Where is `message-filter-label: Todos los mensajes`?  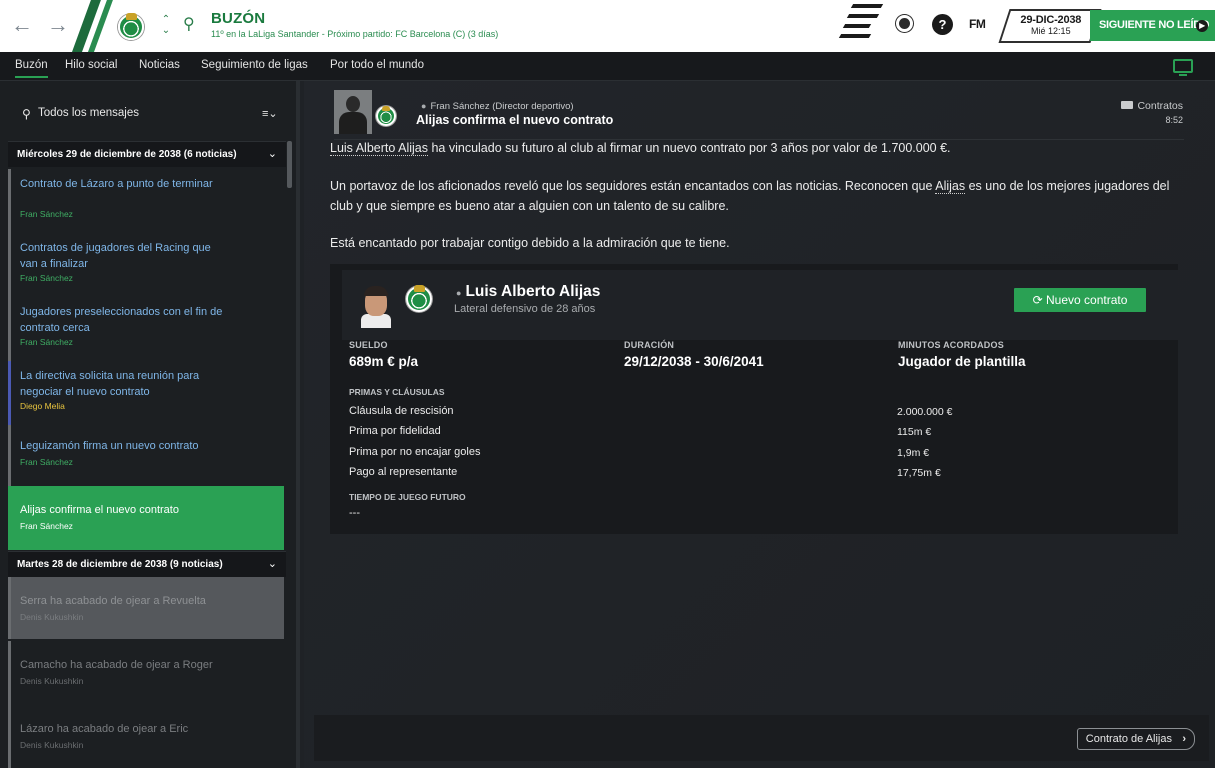
message-filter-label: Todos los mensajes is located at coordinates (88, 113).